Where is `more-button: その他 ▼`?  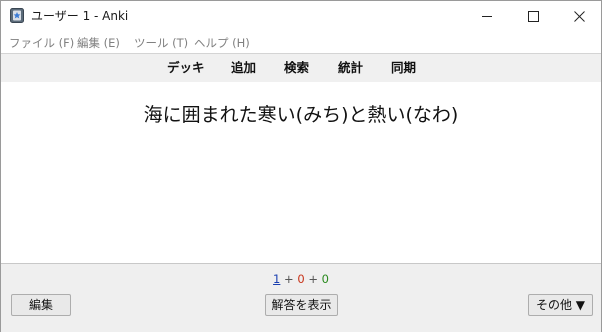
more-button: その他 ▼ is located at coordinates (560, 305).